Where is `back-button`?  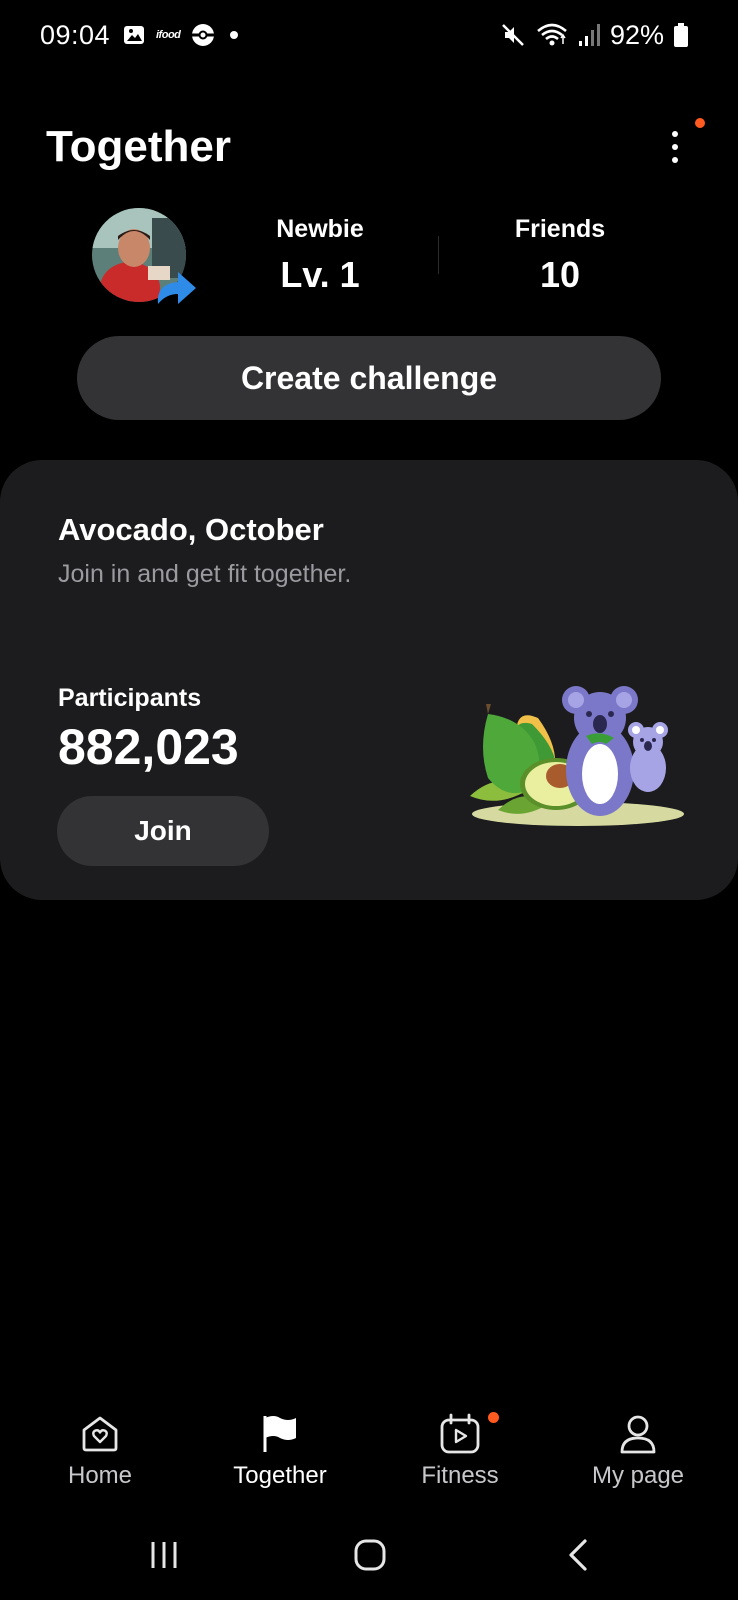 back-button is located at coordinates (578, 1555).